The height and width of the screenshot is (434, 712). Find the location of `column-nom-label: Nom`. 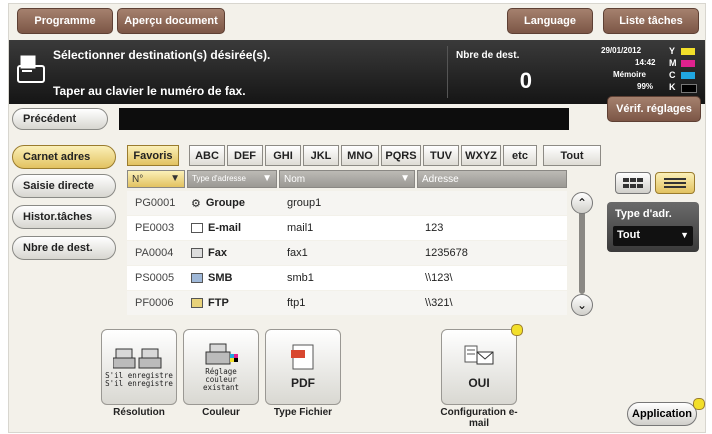

column-nom-label: Nom is located at coordinates (295, 179).